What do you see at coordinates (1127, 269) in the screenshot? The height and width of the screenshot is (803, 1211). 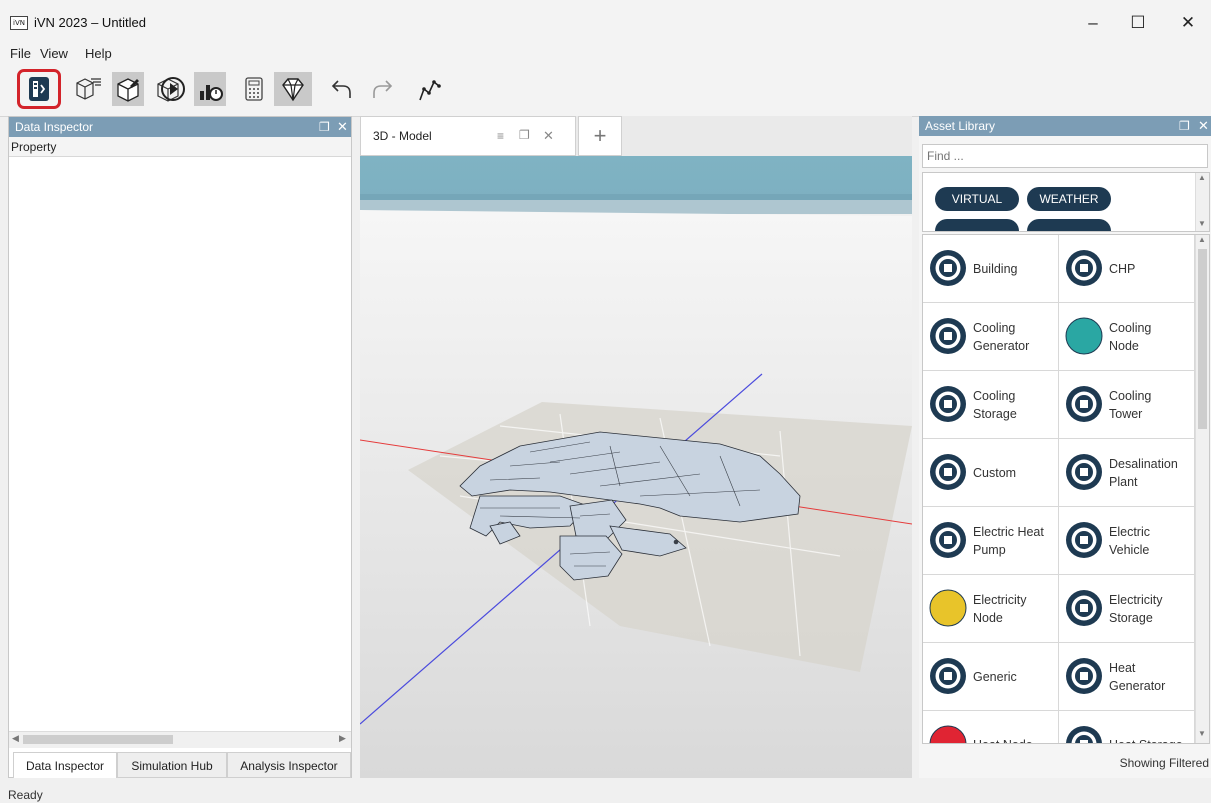 I see `asset-item: CHP` at bounding box center [1127, 269].